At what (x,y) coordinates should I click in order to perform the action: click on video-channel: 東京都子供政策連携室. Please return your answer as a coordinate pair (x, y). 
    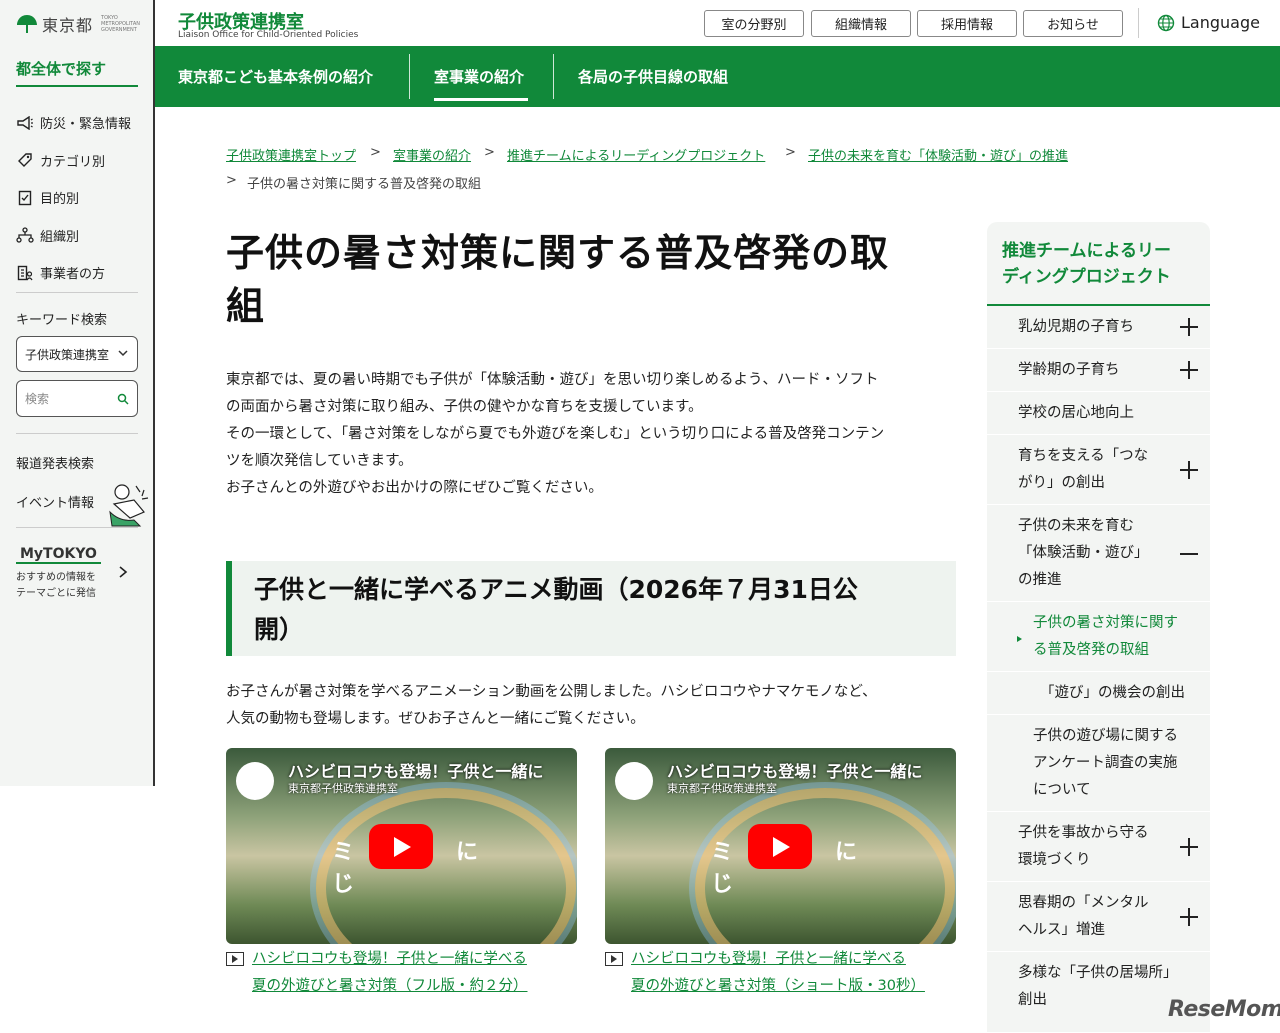
    Looking at the image, I should click on (343, 788).